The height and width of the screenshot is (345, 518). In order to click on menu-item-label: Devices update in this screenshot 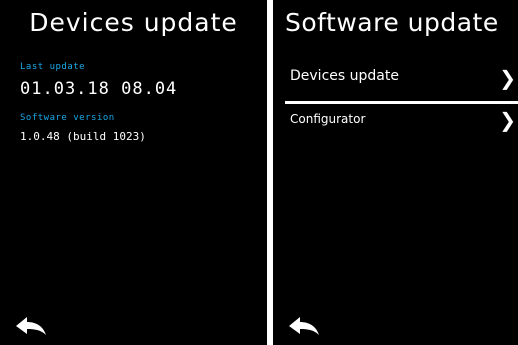, I will do `click(344, 76)`.